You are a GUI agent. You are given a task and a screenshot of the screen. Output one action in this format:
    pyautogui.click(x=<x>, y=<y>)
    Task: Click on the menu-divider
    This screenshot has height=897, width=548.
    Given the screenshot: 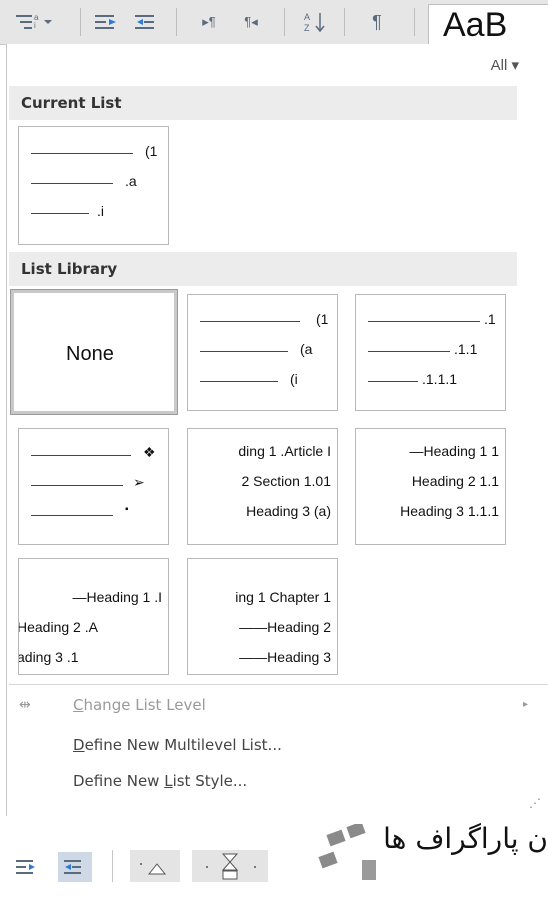 What is the action you would take?
    pyautogui.click(x=278, y=684)
    